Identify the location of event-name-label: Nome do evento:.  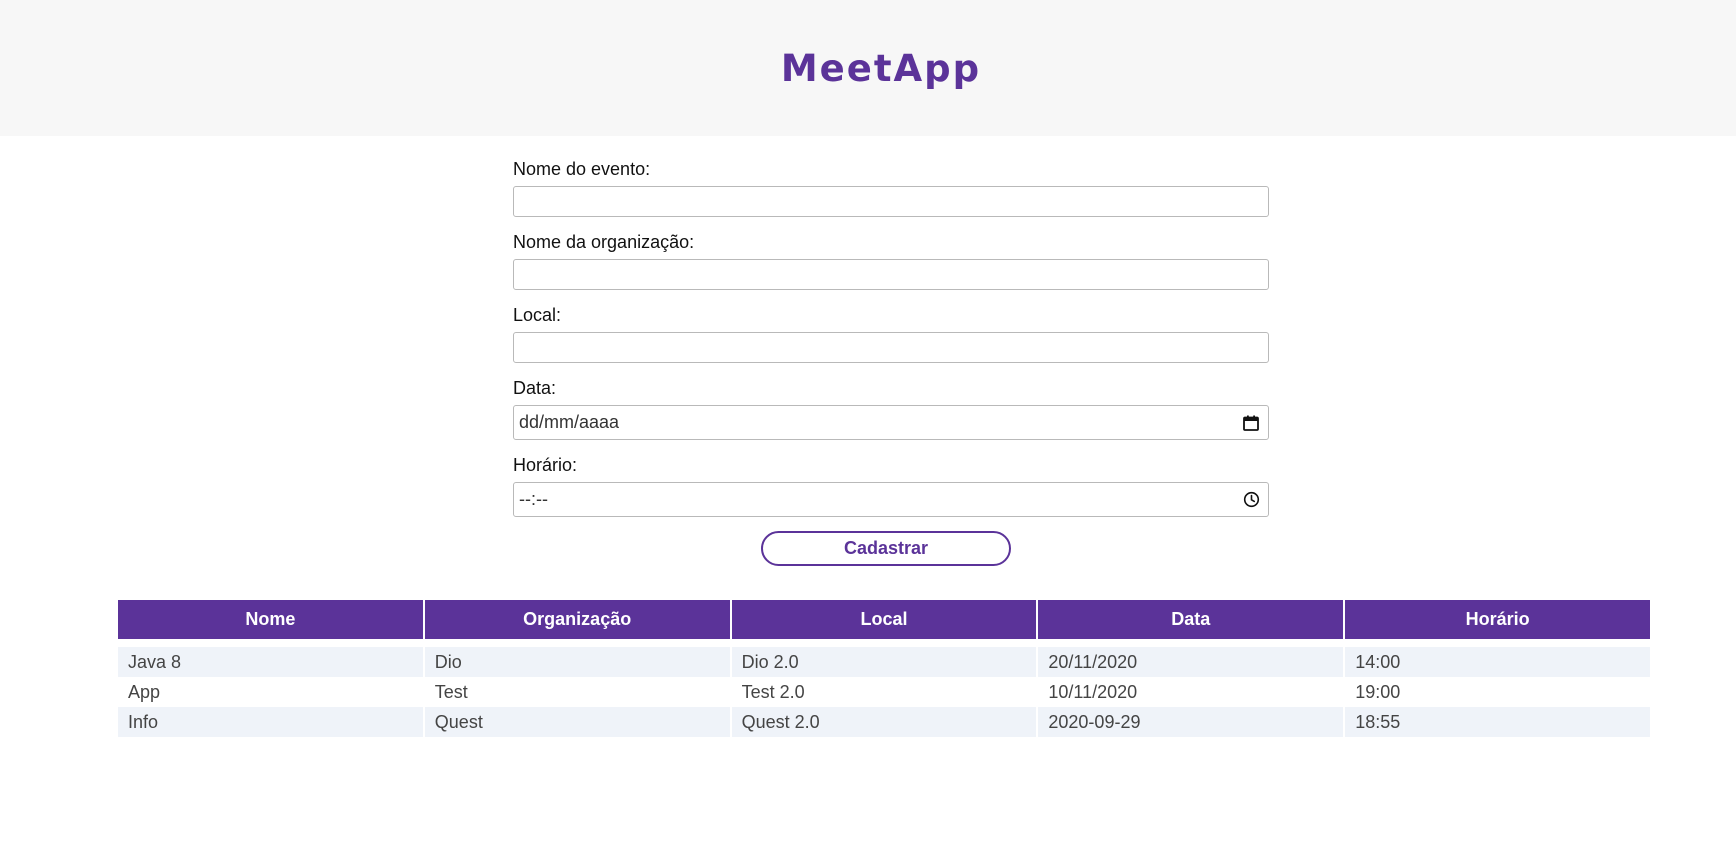
(582, 169).